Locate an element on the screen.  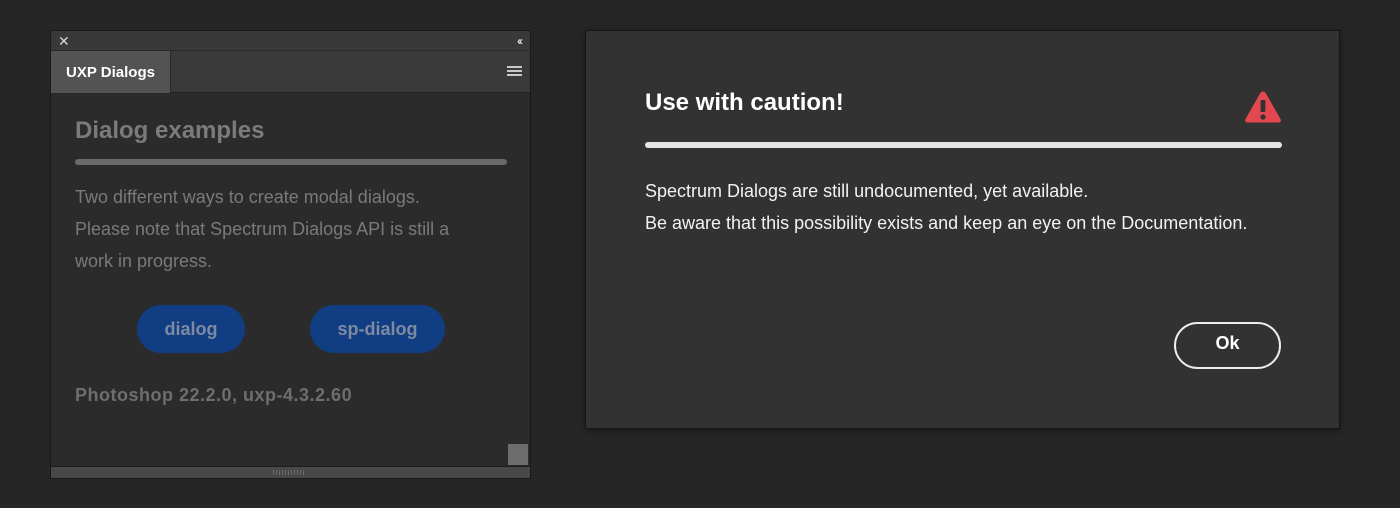
close-icon: ✕ is located at coordinates (64, 41).